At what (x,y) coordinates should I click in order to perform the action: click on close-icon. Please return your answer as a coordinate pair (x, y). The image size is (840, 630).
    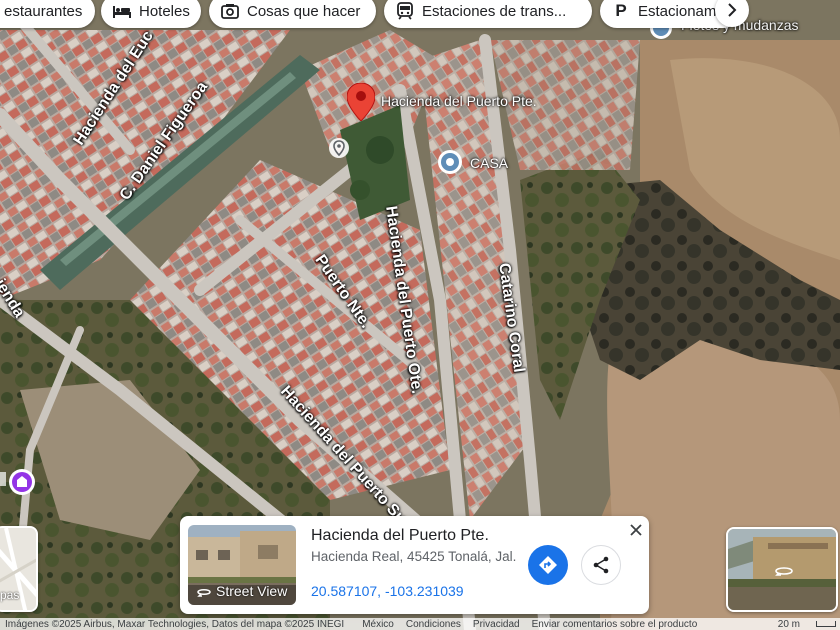
    Looking at the image, I should click on (636, 530).